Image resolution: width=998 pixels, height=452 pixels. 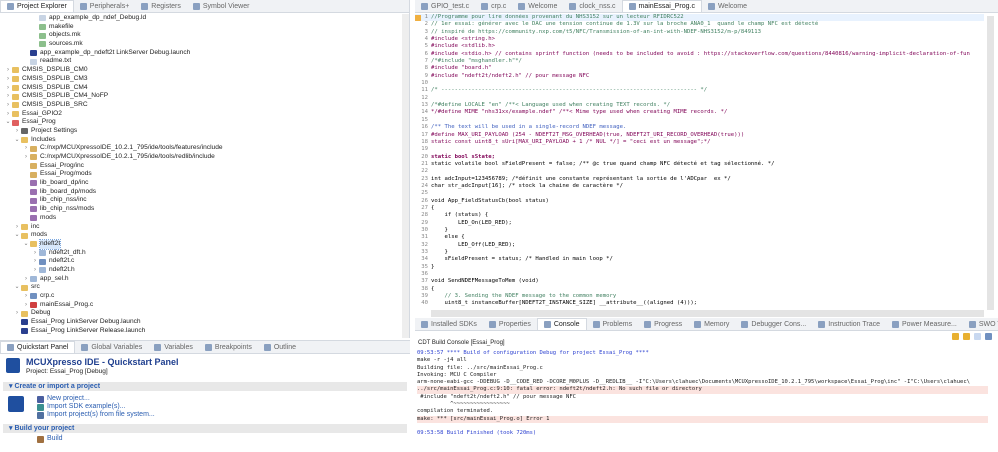 What do you see at coordinates (200, 114) in the screenshot?
I see `tree-item: › Essai_GPIO2` at bounding box center [200, 114].